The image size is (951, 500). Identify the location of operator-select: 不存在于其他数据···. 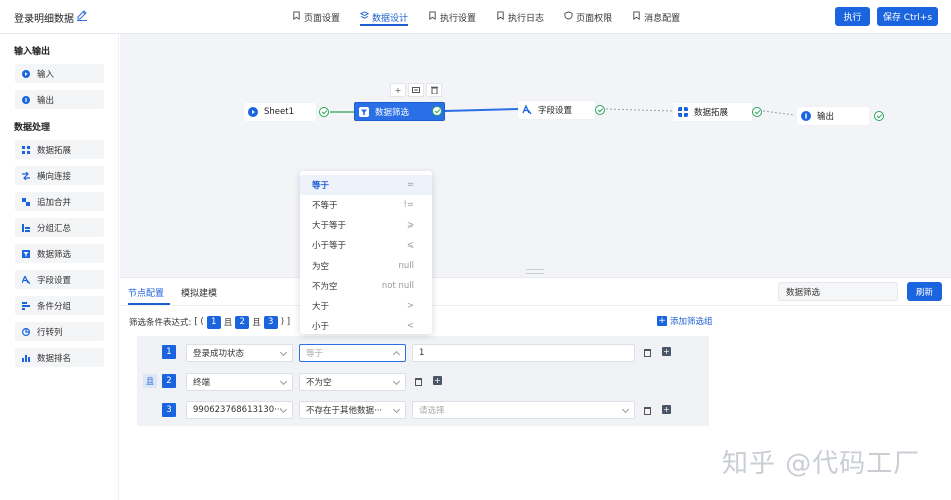
(352, 410).